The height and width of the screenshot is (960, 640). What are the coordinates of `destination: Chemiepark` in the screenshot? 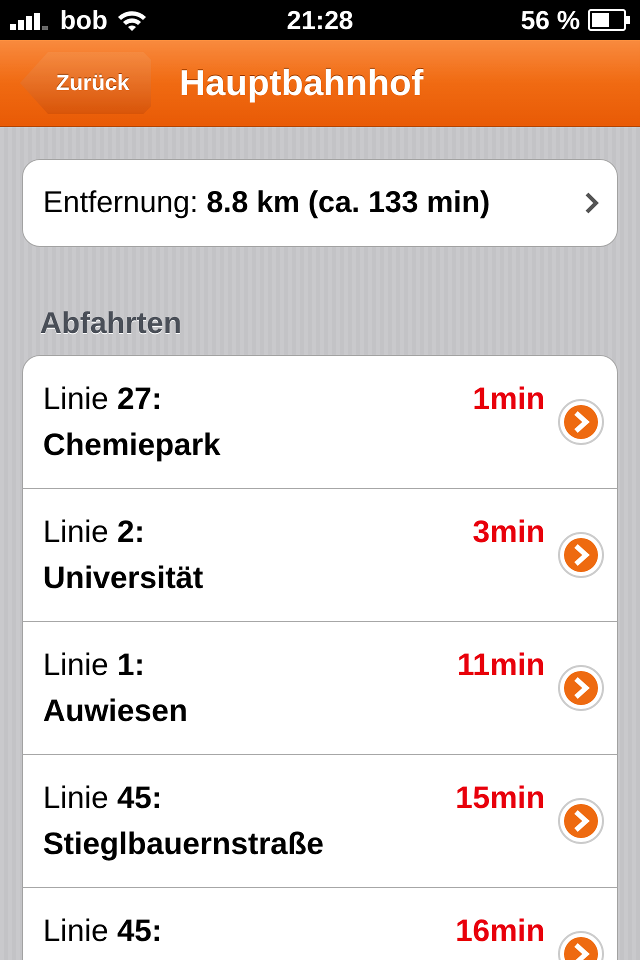 It's located at (132, 445).